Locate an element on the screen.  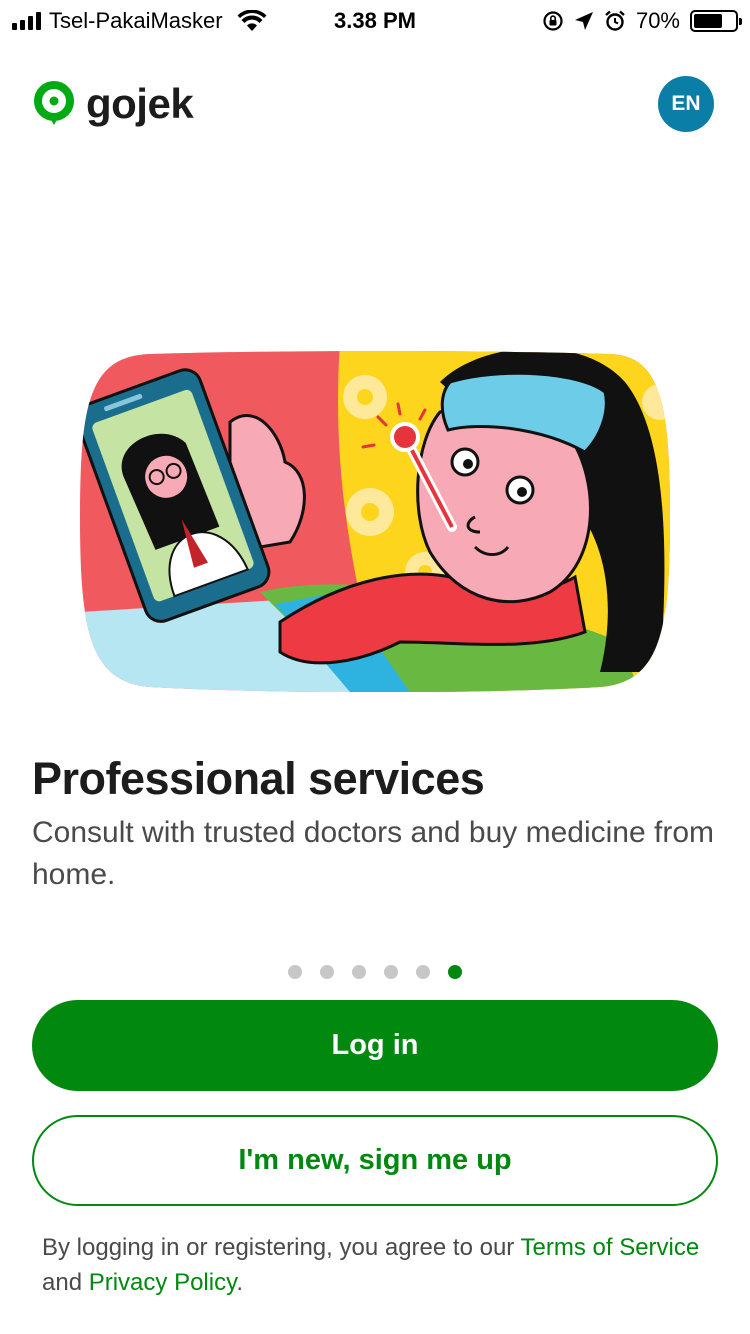
gojek-logo: gojek is located at coordinates (113, 104).